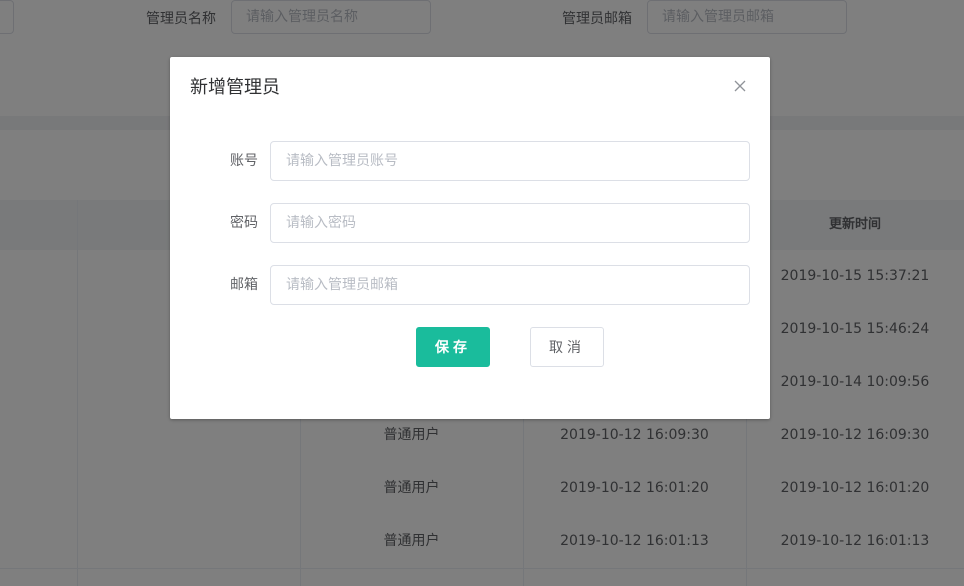  Describe the element at coordinates (510, 161) in the screenshot. I see `account-input` at that location.